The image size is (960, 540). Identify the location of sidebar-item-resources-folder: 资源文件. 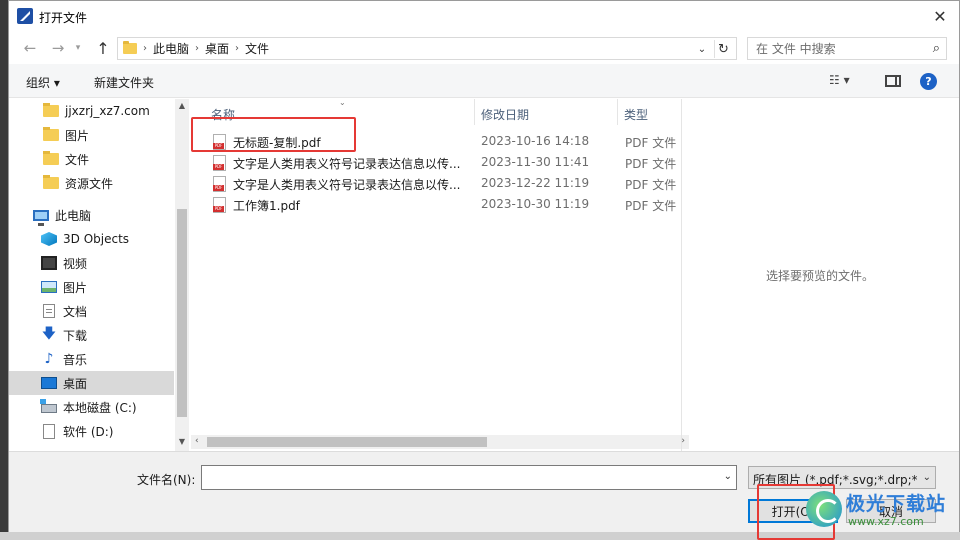
(91, 183).